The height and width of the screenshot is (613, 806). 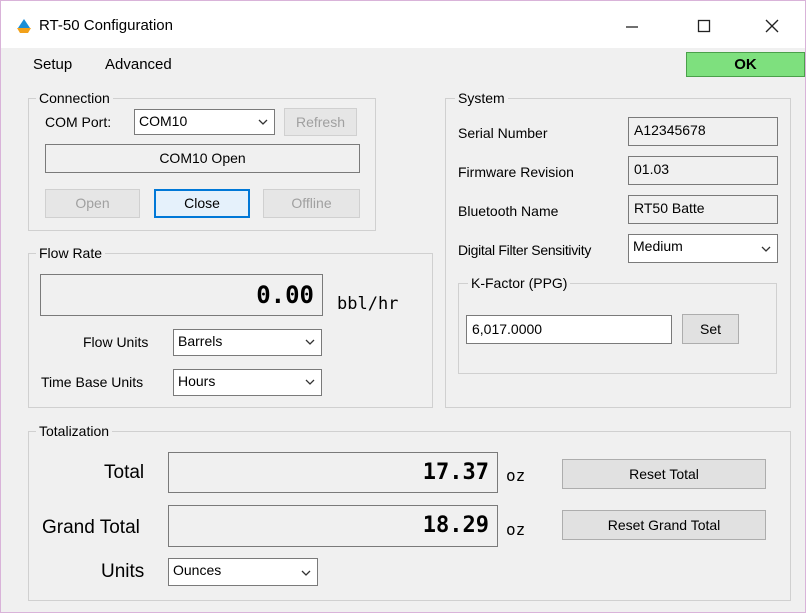 What do you see at coordinates (116, 342) in the screenshot?
I see `flow-units-label: Flow Units` at bounding box center [116, 342].